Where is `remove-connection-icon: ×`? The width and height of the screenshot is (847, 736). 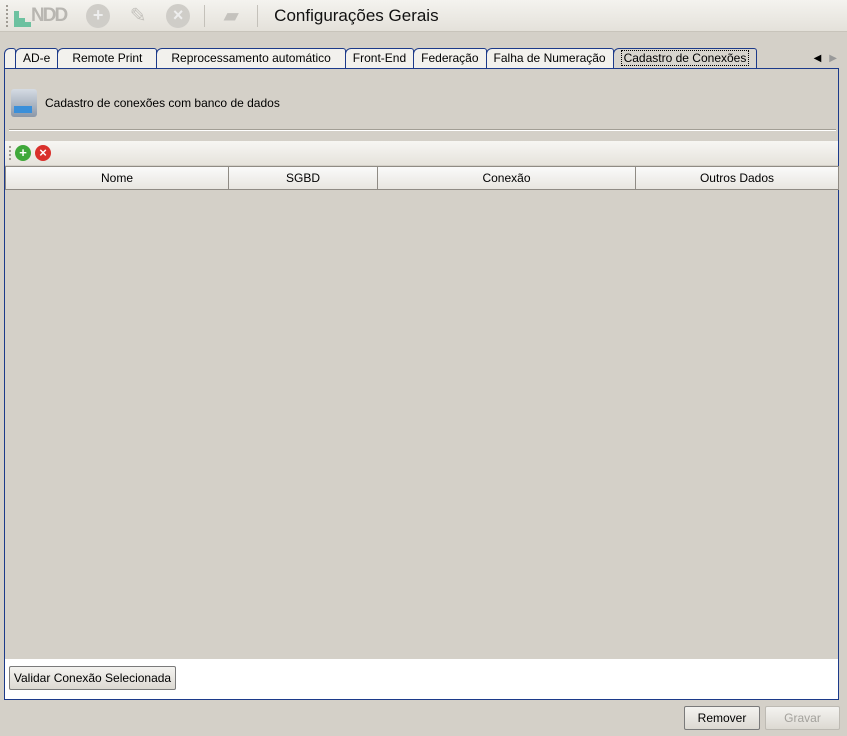
remove-connection-icon: × is located at coordinates (43, 153).